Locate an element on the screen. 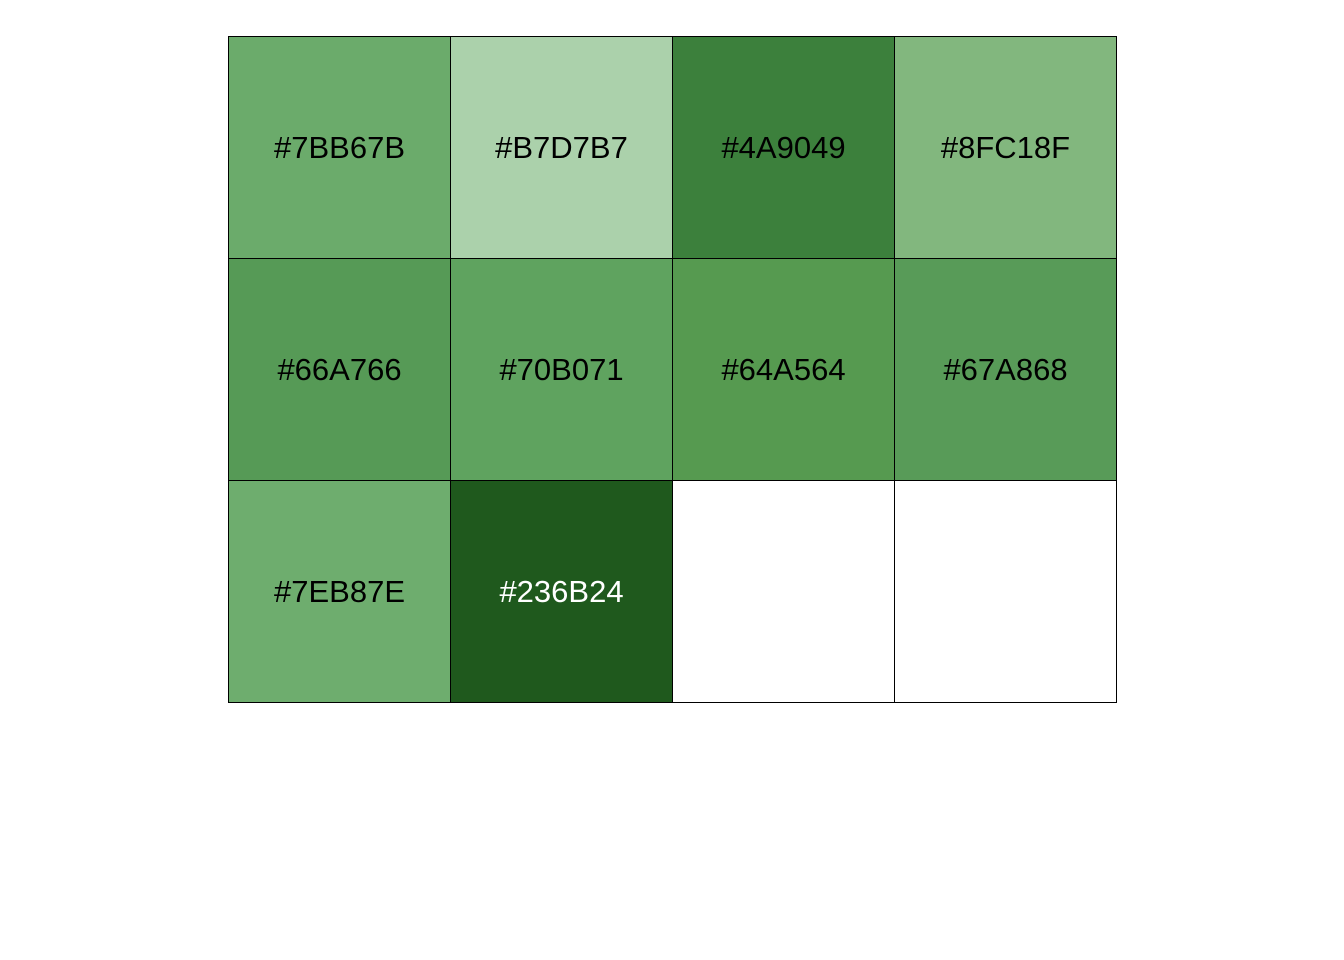  color-swatch: #70B071 is located at coordinates (562, 370).